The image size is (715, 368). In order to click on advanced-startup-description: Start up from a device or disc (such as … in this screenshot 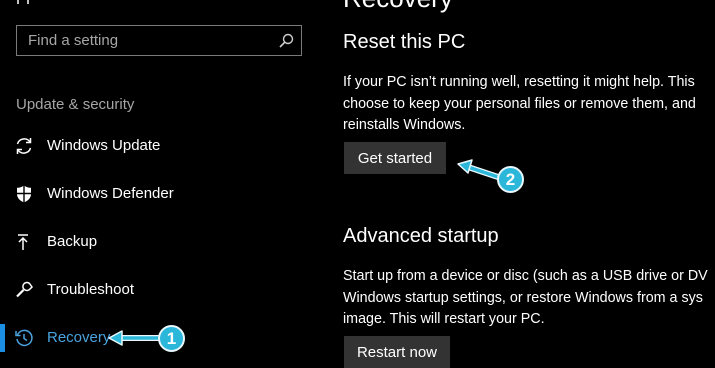, I will do `click(525, 298)`.